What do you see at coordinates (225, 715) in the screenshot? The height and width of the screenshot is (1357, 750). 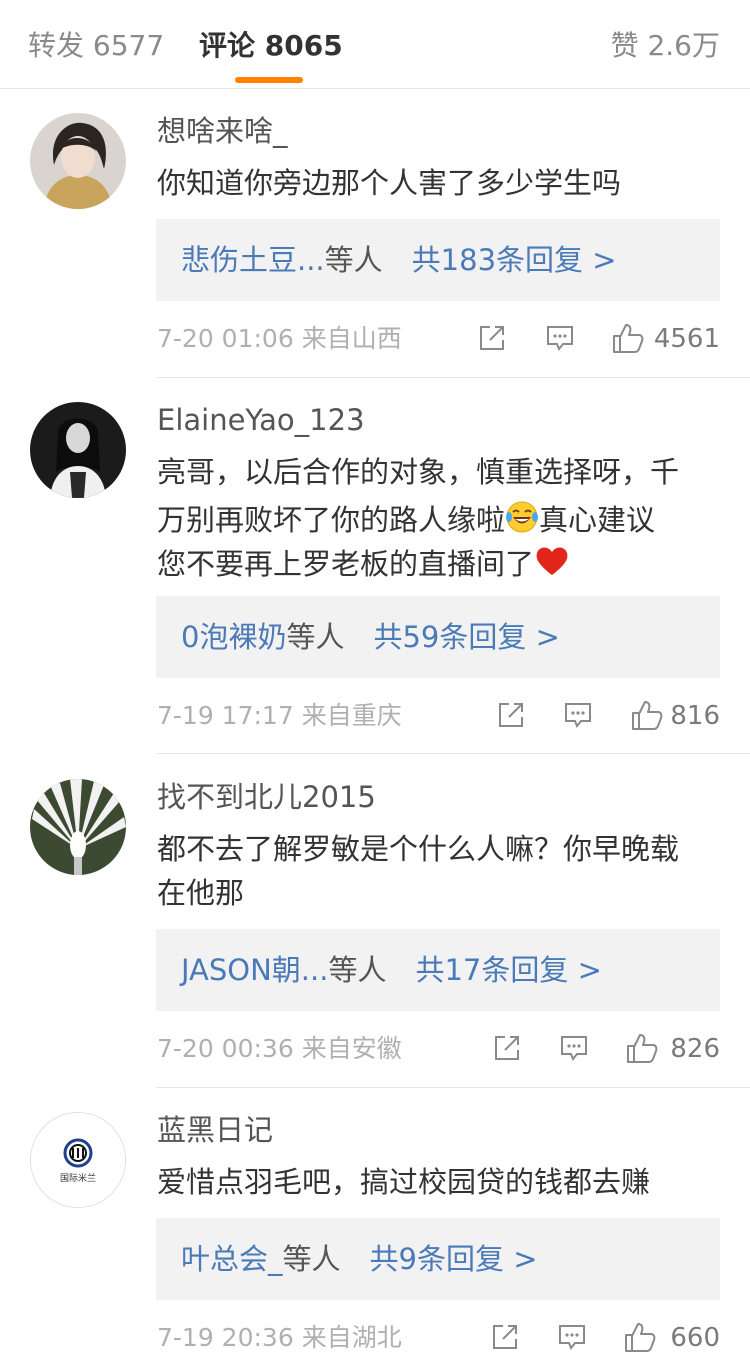 I see `comment-time: 7-19 17:17` at bounding box center [225, 715].